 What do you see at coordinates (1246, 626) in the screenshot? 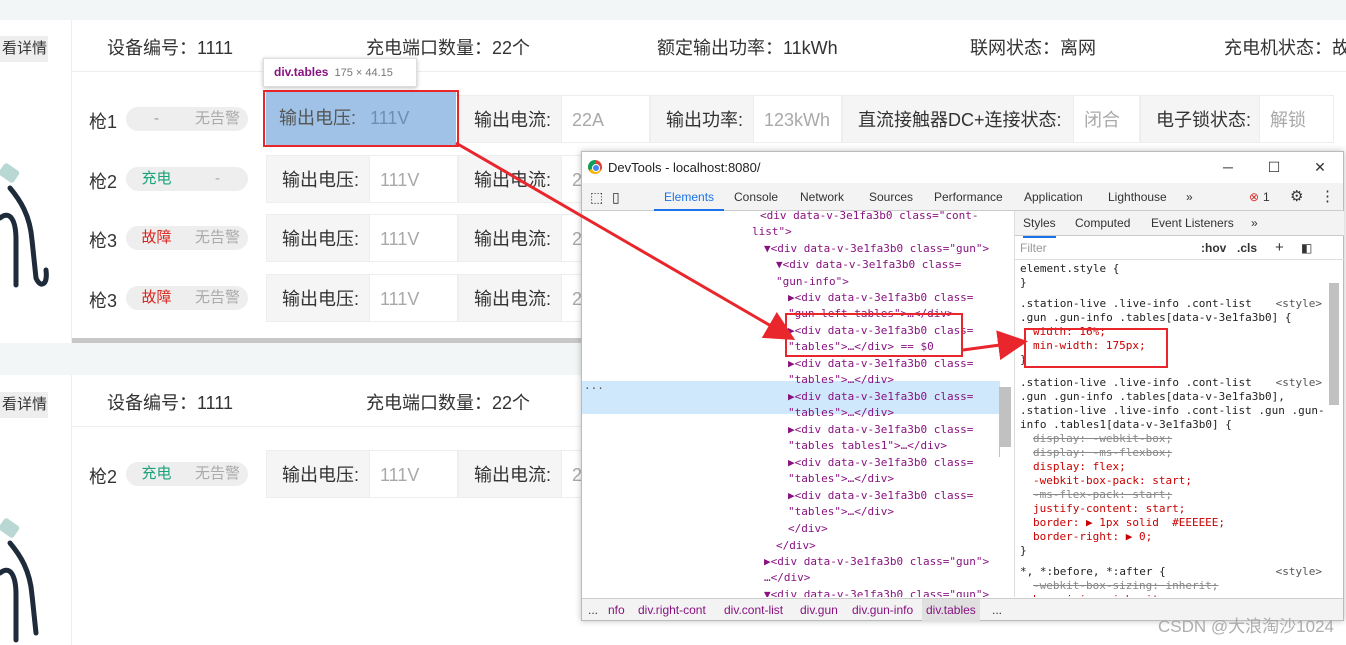
I see `watermark: CSDN @大浪淘沙1024` at bounding box center [1246, 626].